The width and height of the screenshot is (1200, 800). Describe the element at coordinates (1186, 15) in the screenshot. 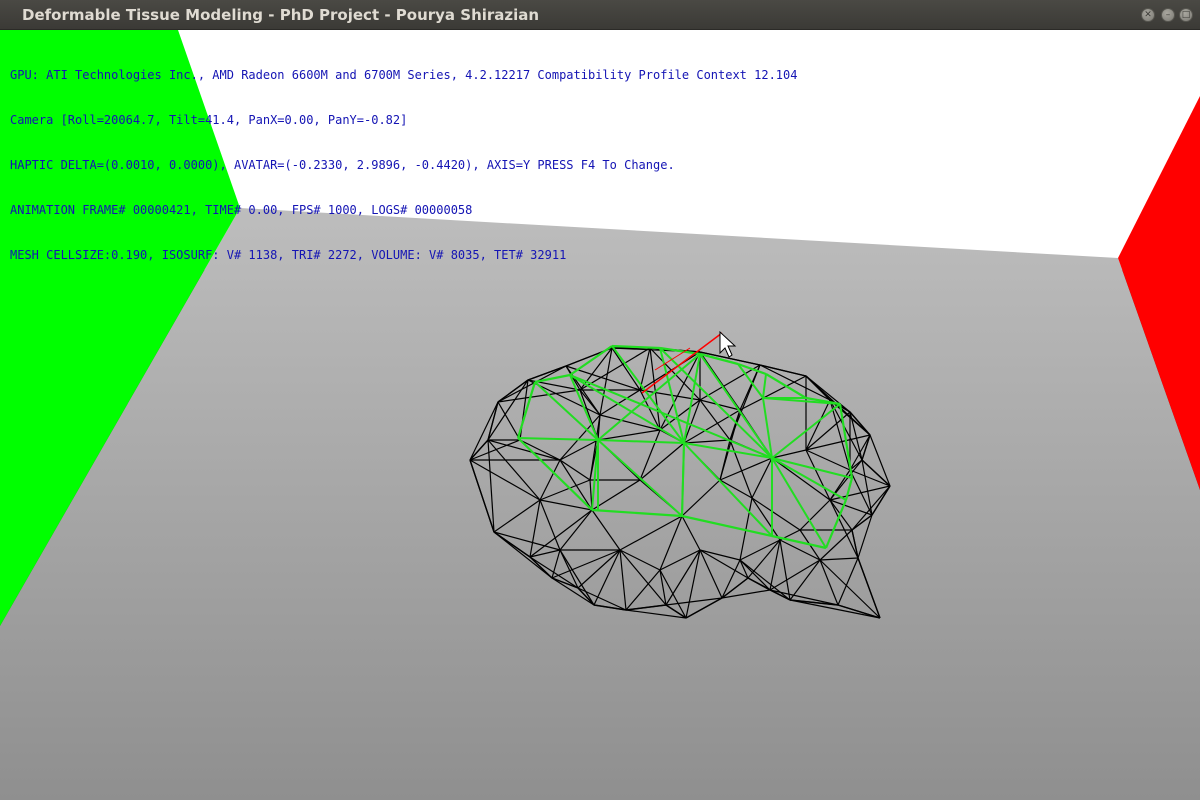

I see `maximize-icon: □` at that location.